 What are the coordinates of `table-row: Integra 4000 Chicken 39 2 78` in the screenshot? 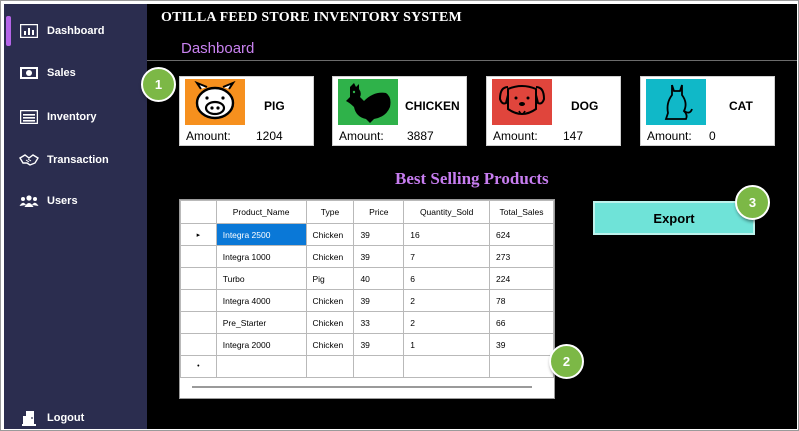 It's located at (367, 300).